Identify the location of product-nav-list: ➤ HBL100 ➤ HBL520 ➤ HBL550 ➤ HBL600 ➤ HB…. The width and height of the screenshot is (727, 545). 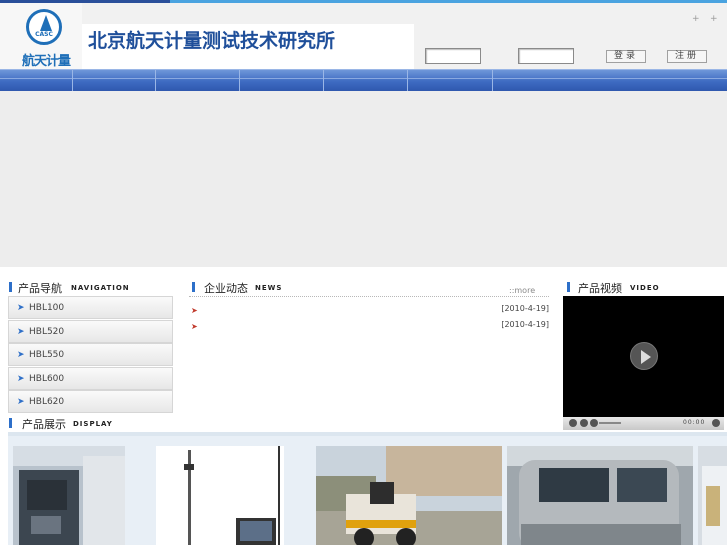
(90, 355).